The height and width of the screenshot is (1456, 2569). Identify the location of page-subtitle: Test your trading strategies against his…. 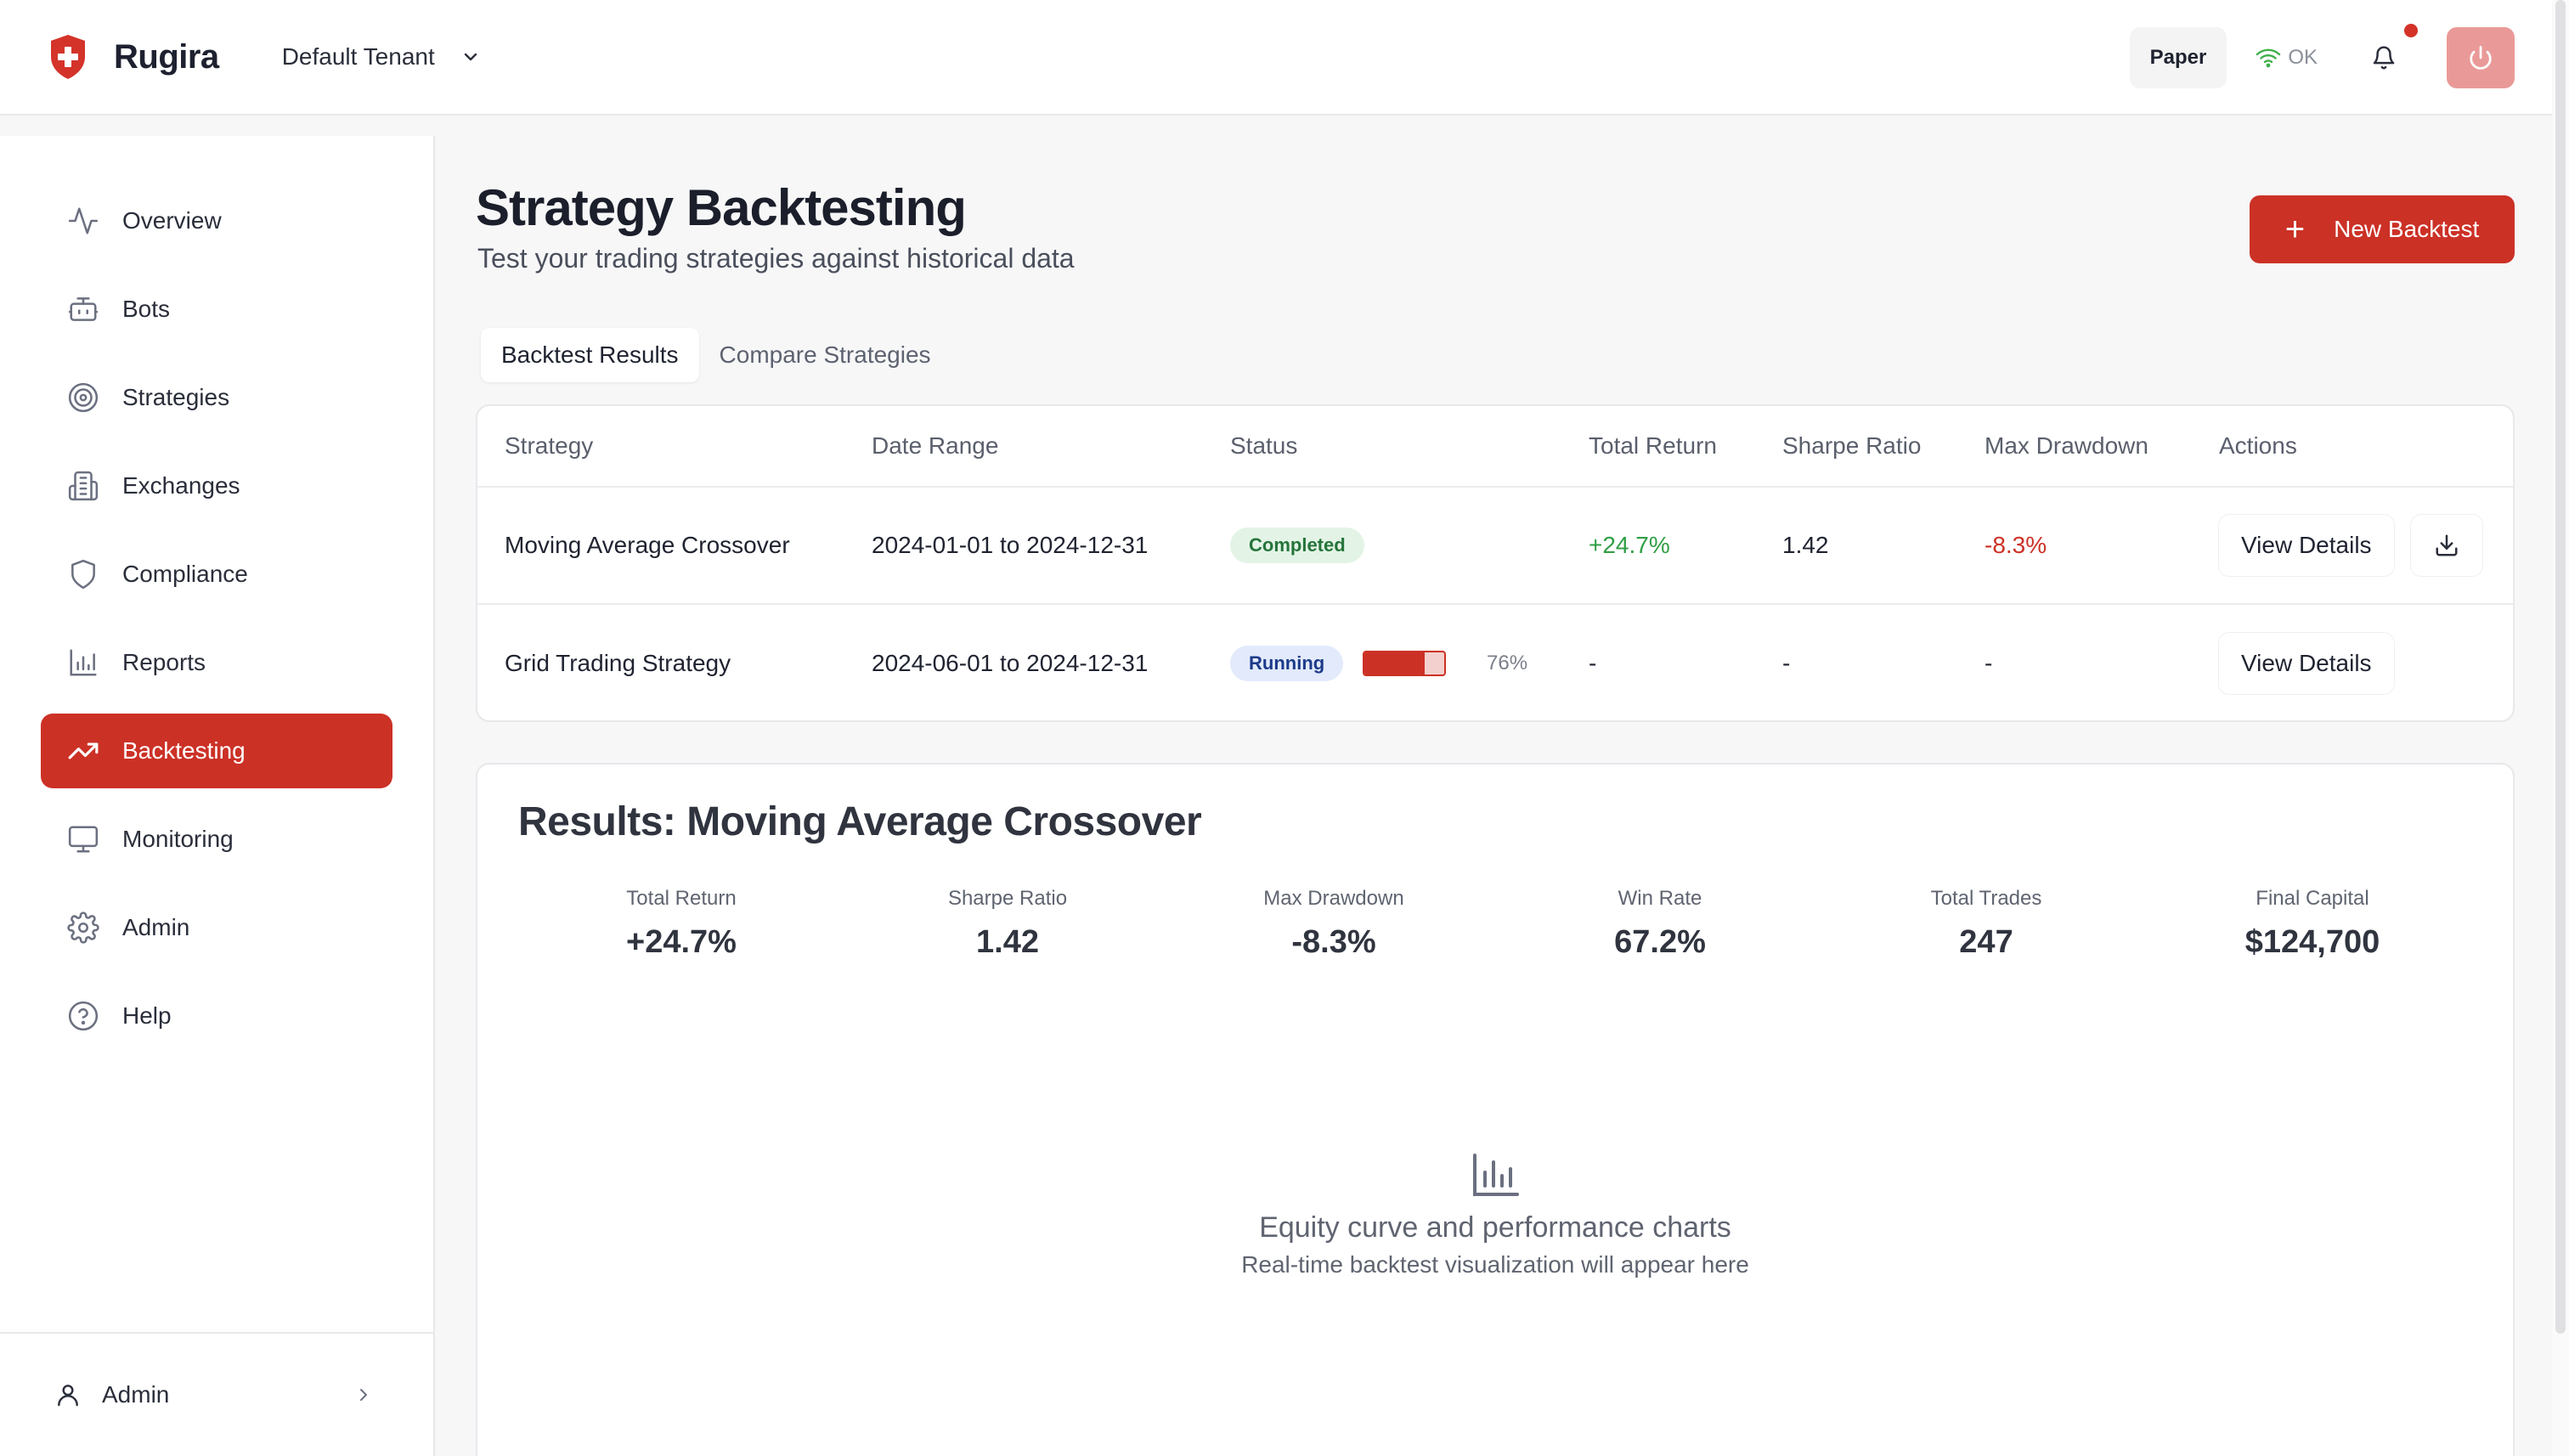
(776, 258).